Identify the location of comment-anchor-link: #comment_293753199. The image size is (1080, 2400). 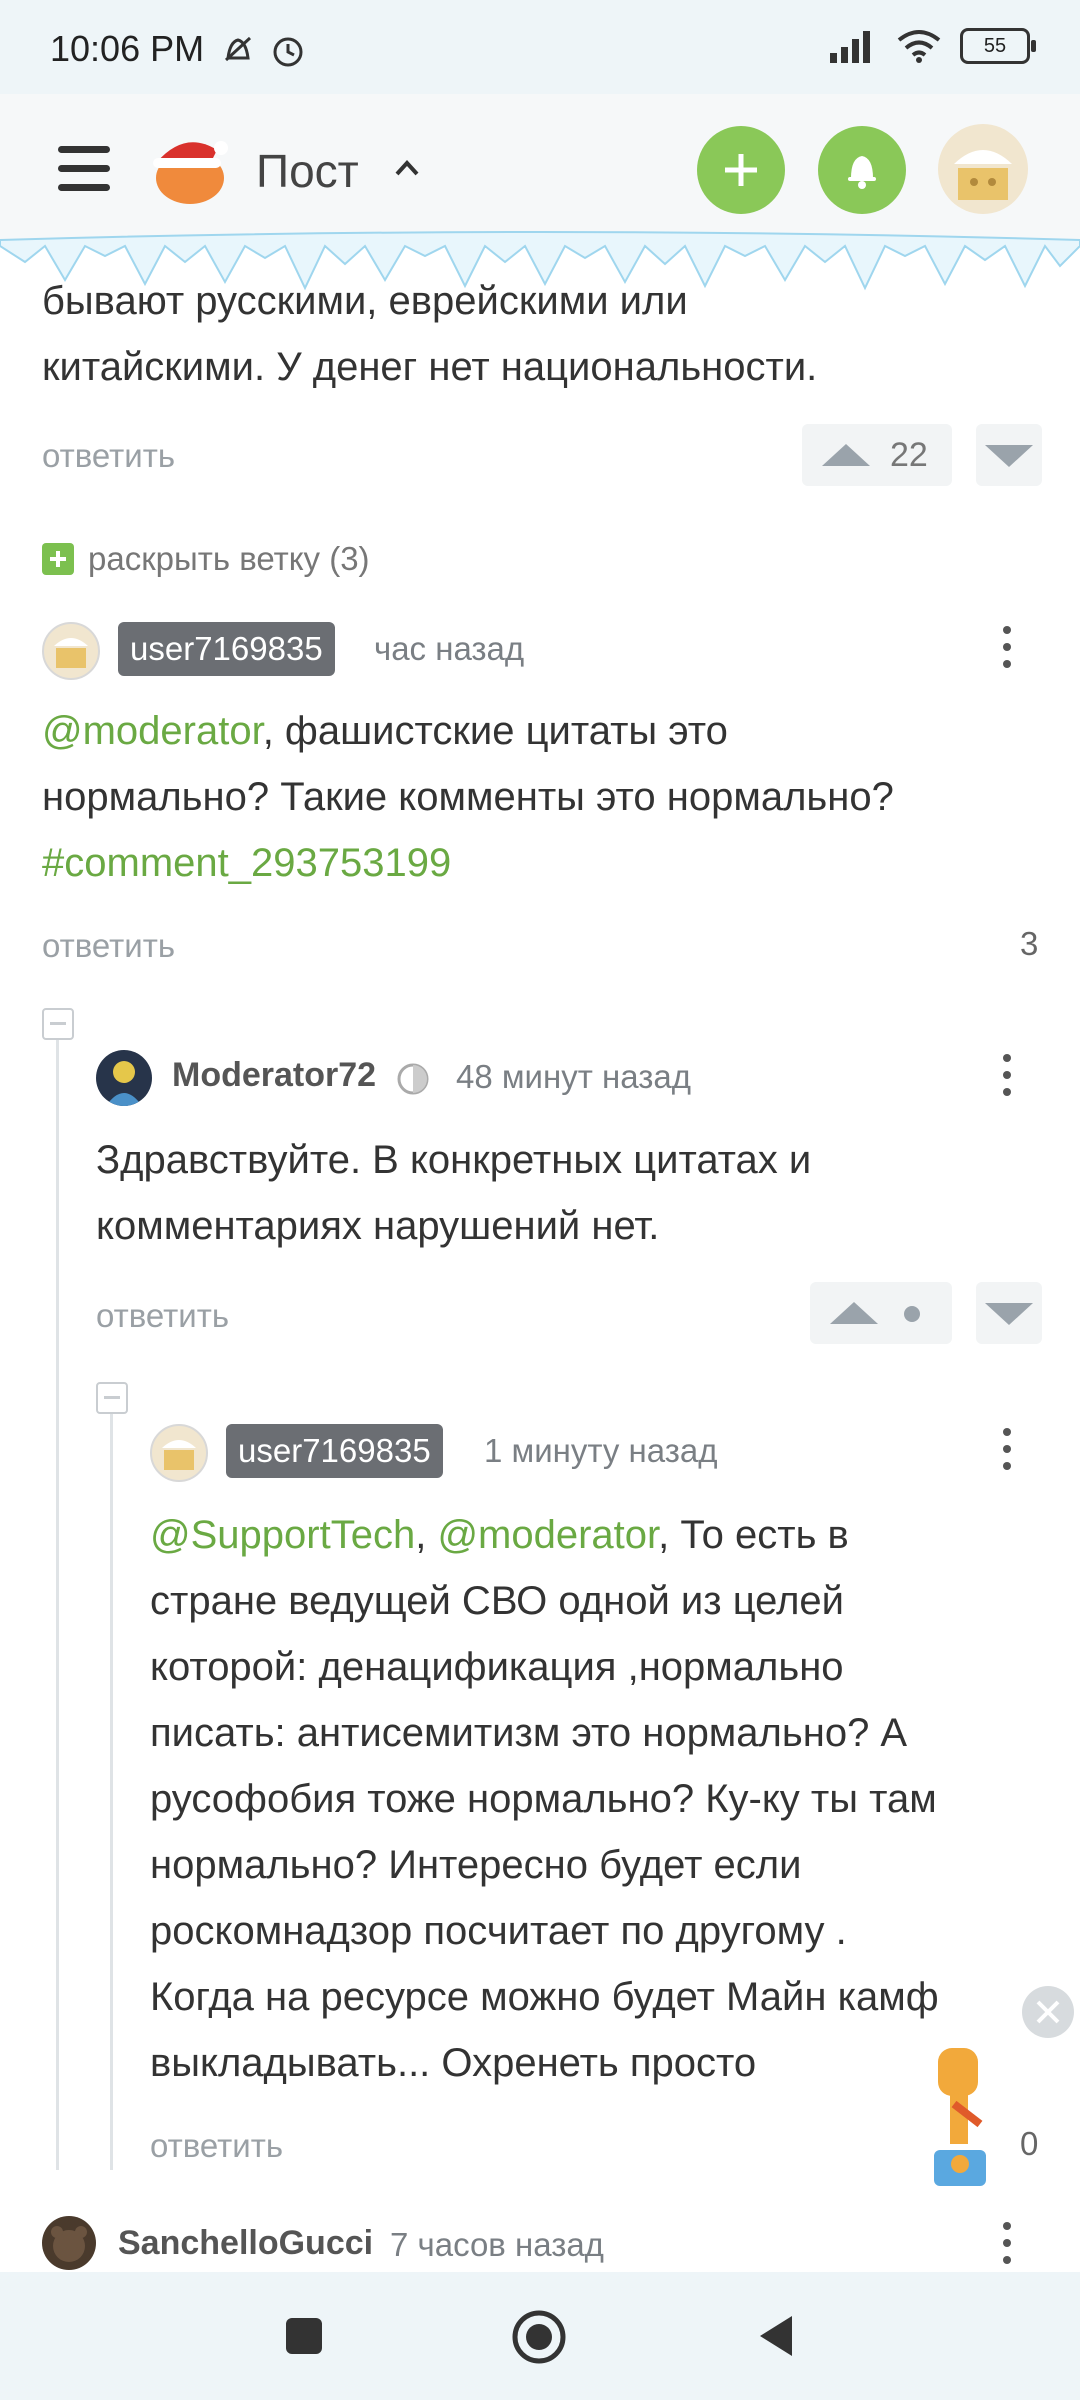
(246, 863).